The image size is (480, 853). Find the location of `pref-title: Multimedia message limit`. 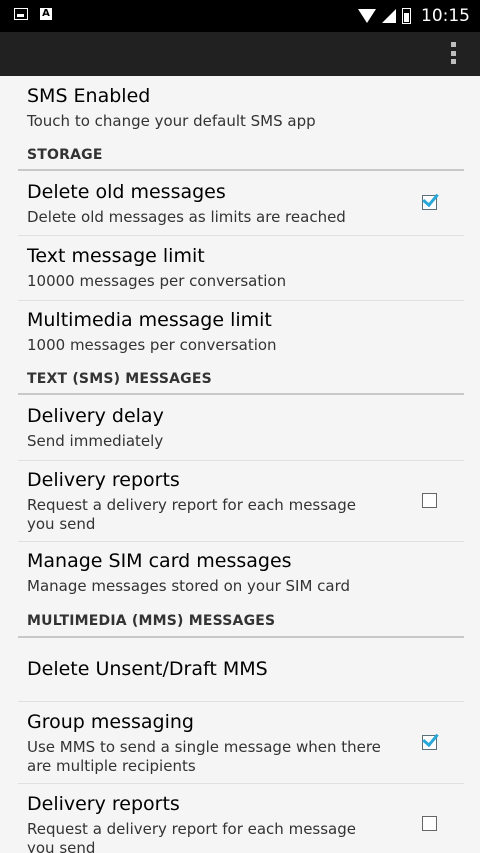

pref-title: Multimedia message limit is located at coordinates (149, 320).